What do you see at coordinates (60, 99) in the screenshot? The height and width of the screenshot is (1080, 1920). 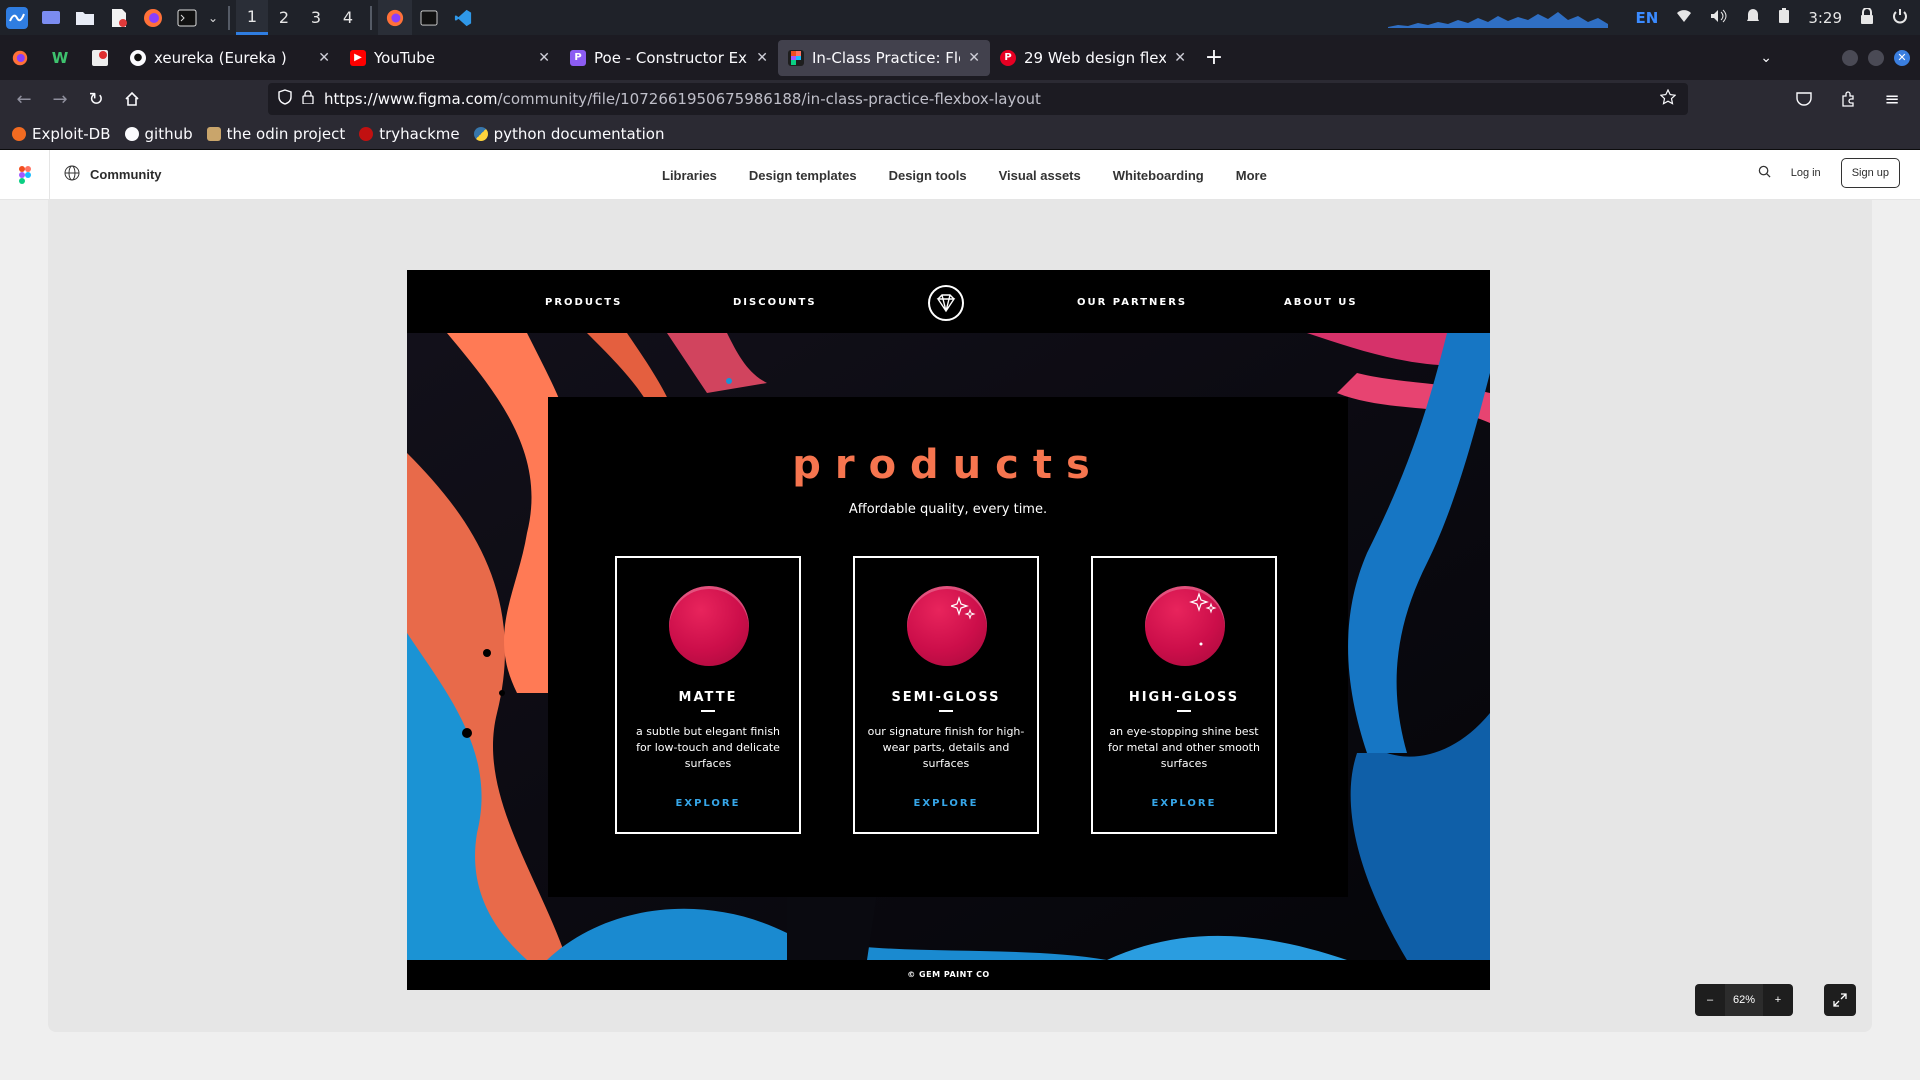 I see `forward-icon: →` at bounding box center [60, 99].